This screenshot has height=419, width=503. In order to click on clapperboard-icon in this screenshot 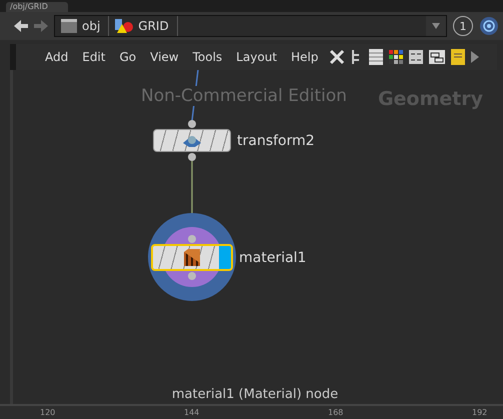, I will do `click(69, 26)`.